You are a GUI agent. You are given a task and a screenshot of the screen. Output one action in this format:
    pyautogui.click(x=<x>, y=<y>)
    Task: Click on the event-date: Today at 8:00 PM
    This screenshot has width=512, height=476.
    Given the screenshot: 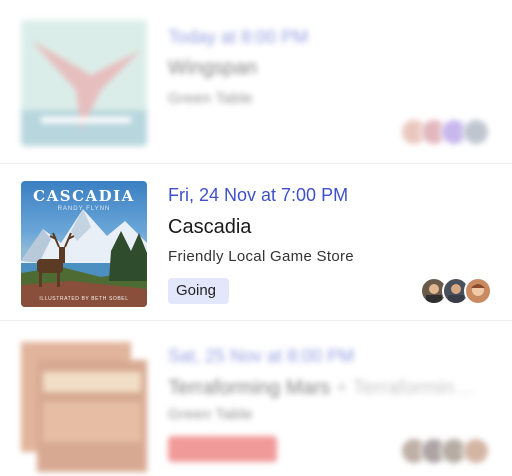 What is the action you would take?
    pyautogui.click(x=238, y=37)
    